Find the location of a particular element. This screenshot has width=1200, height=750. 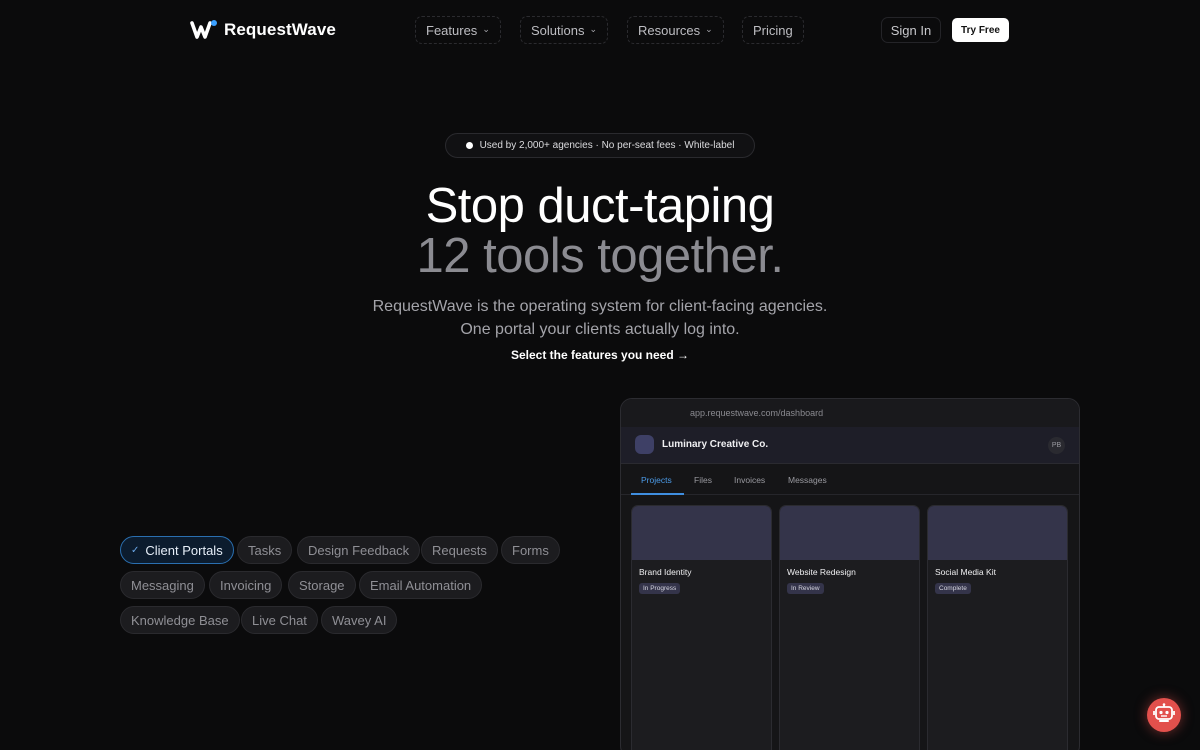

company-name: Luminary Creative Co. is located at coordinates (715, 444).